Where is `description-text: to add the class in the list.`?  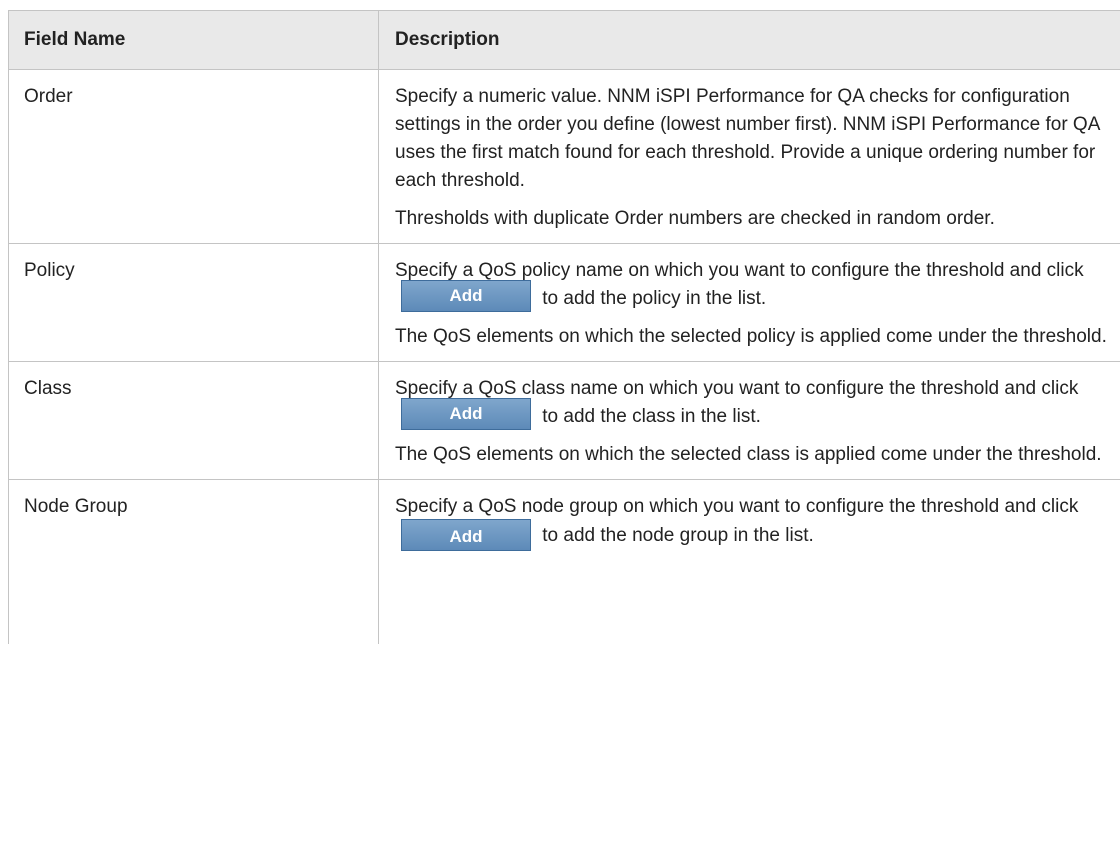
description-text: to add the class in the list. is located at coordinates (649, 416).